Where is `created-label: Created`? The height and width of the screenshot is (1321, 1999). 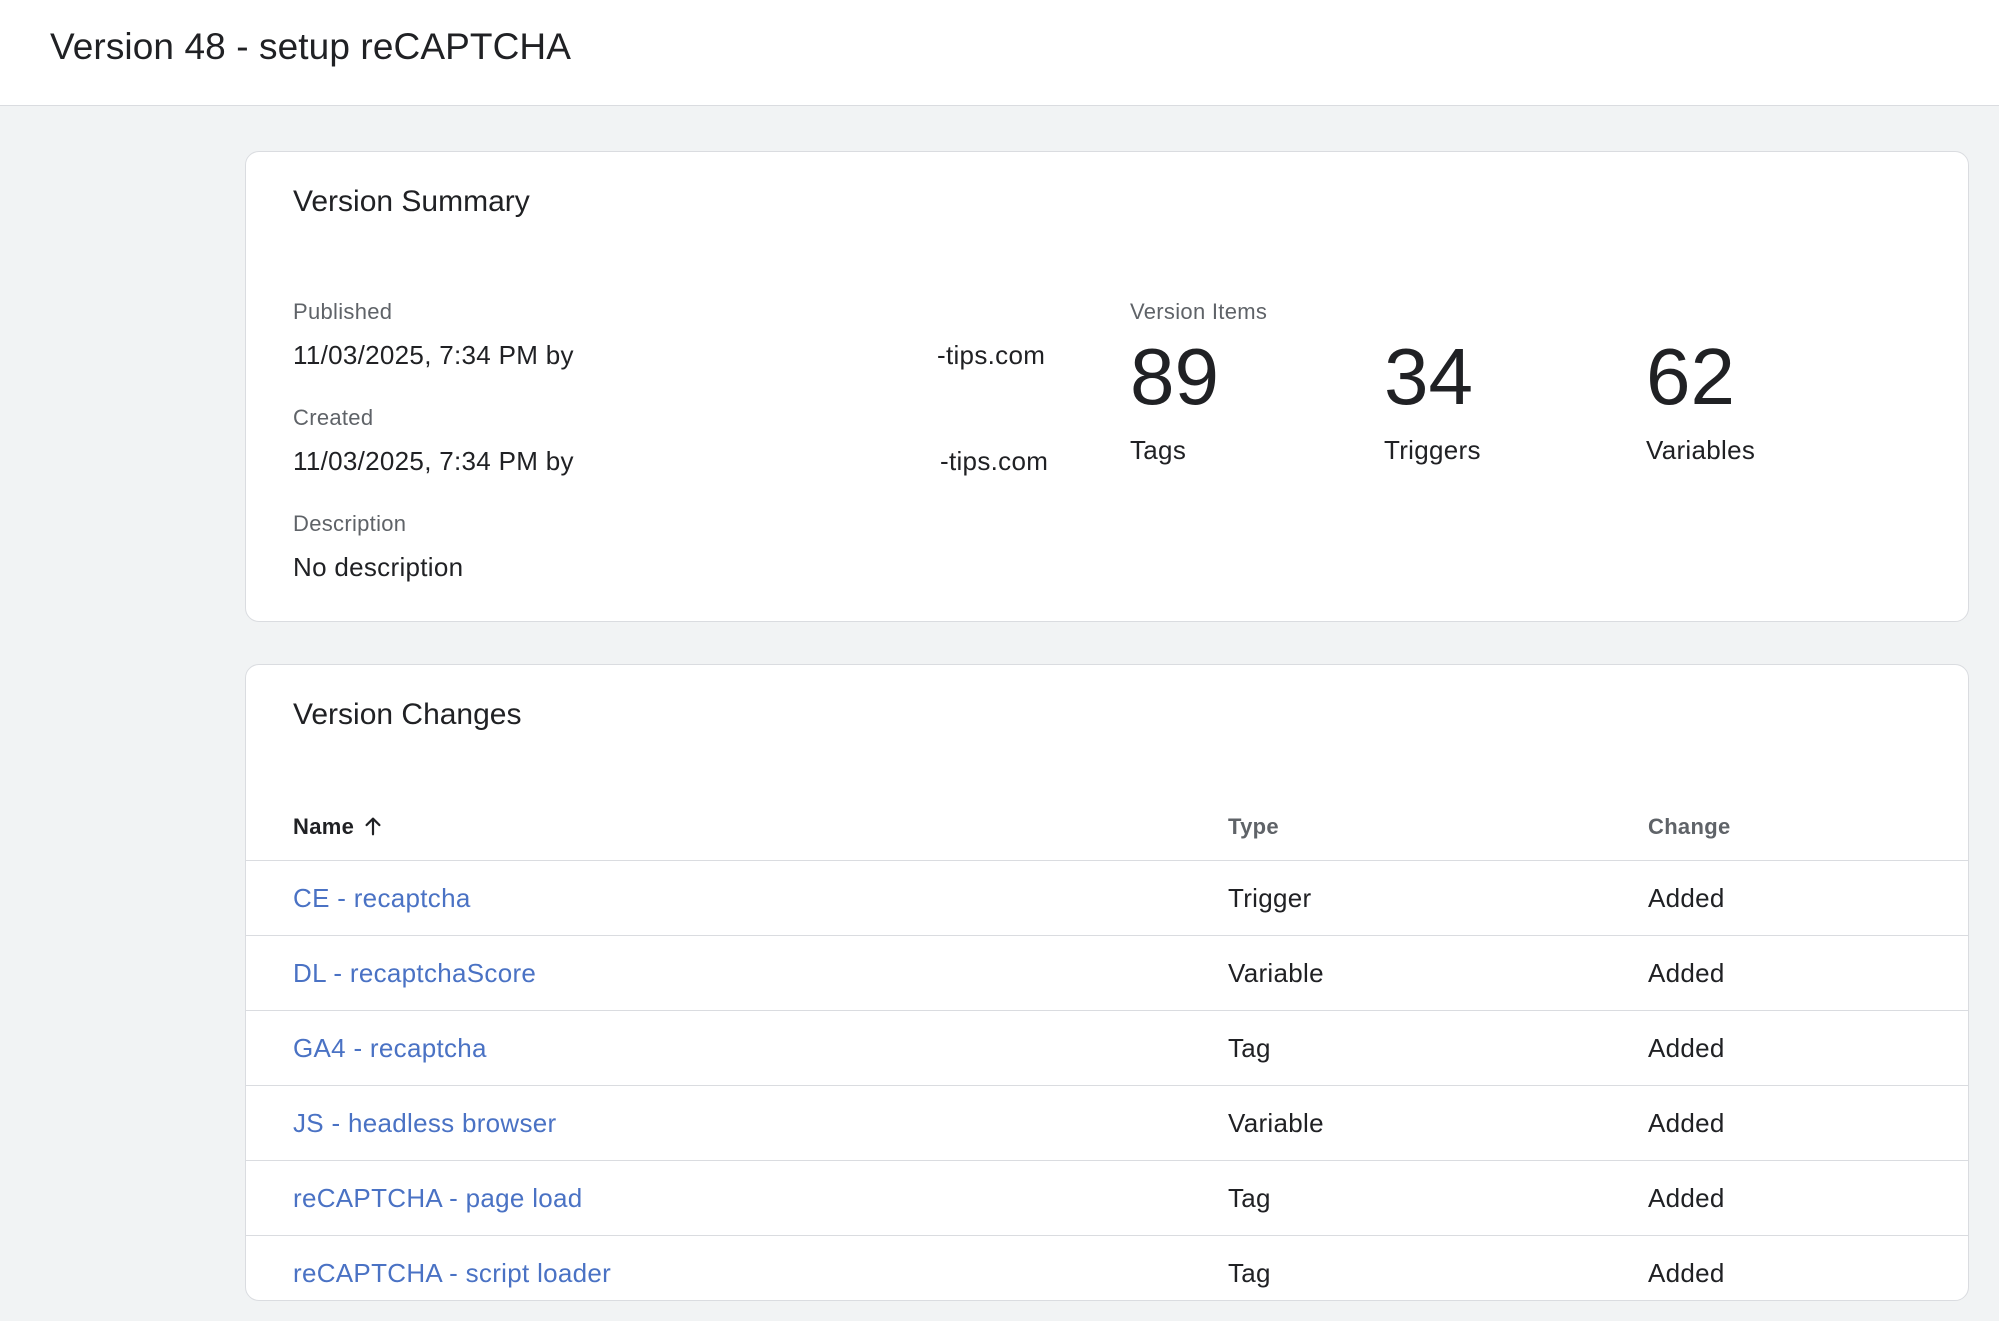
created-label: Created is located at coordinates (333, 417).